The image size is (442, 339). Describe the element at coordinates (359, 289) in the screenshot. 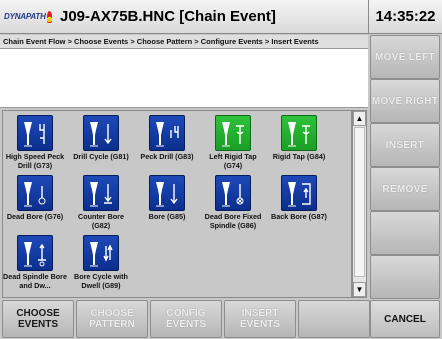

I see `scroll-down-button: ▼` at that location.